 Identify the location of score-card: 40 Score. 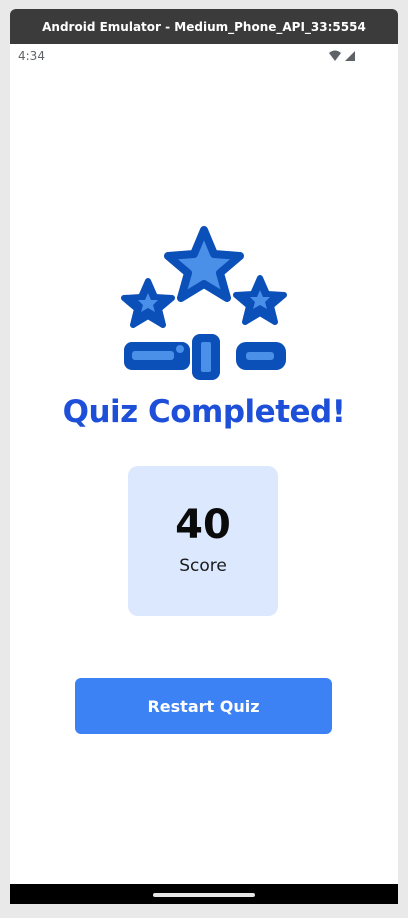
(203, 541).